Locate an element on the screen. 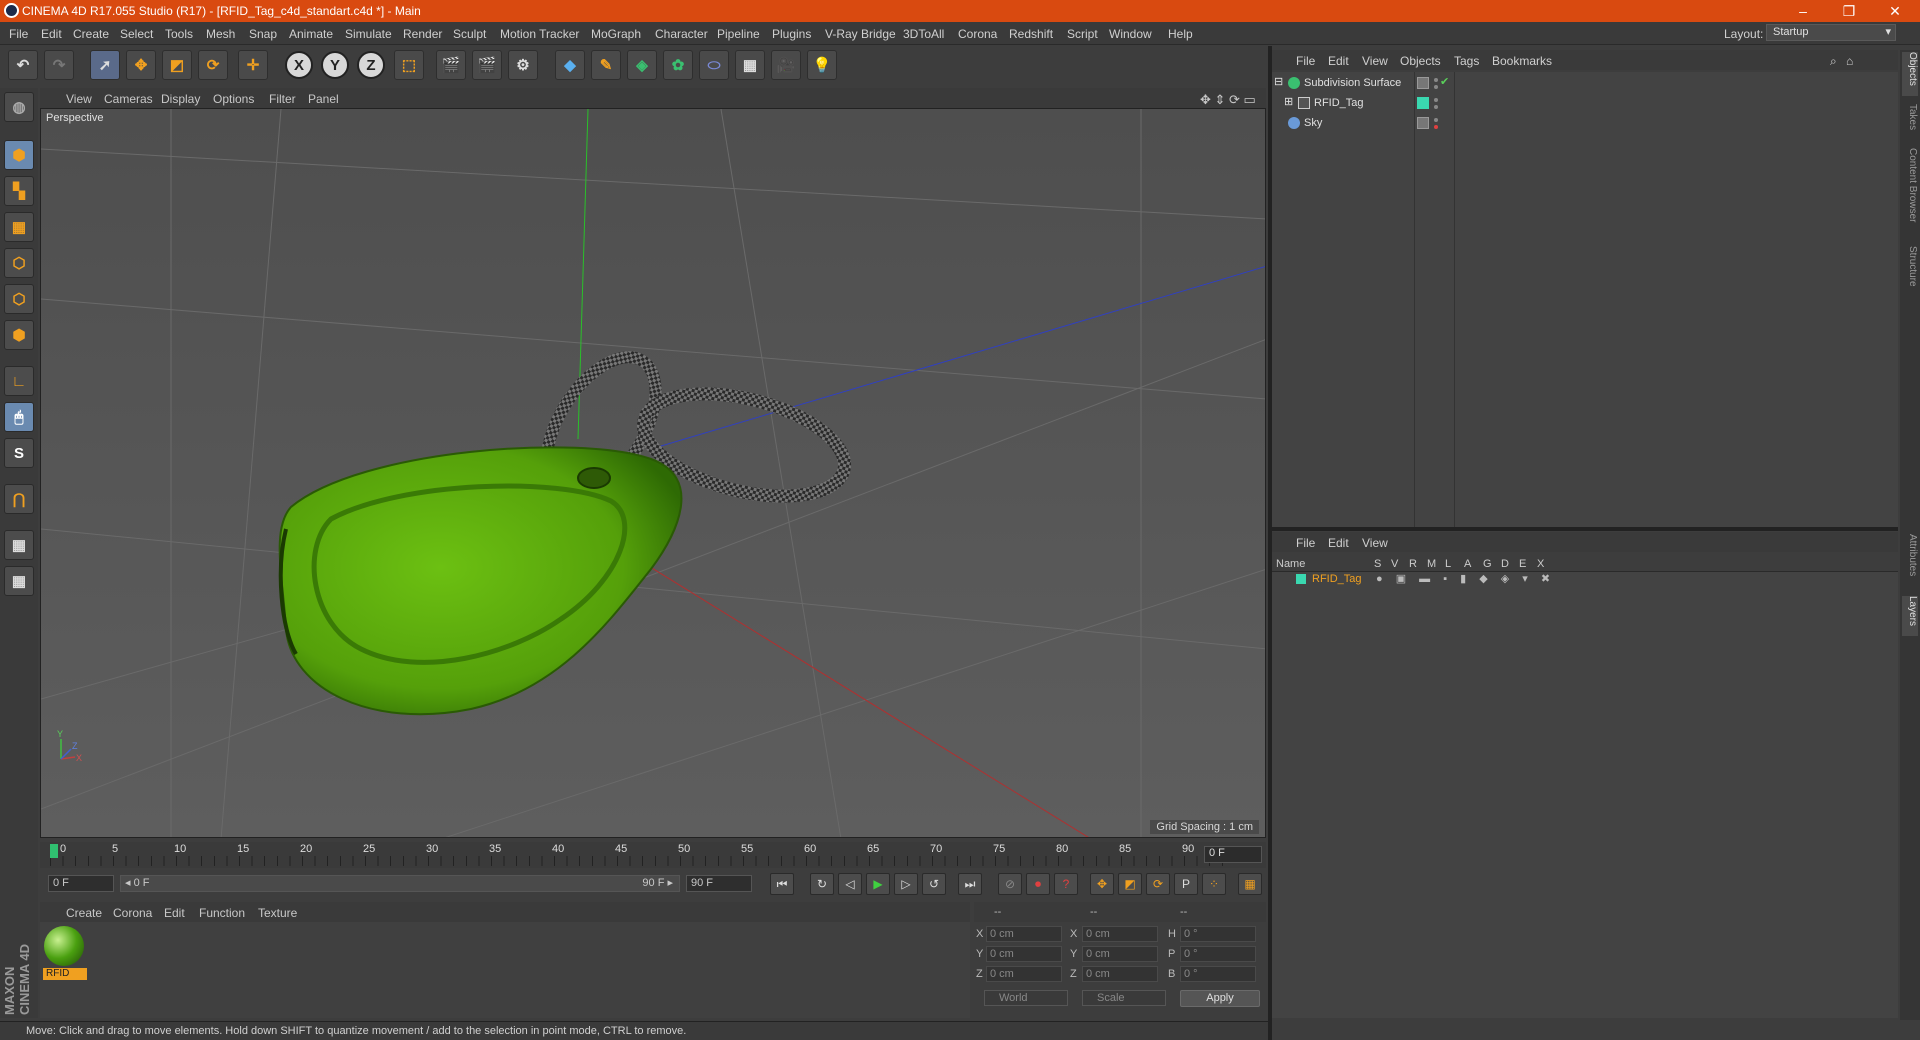  planar-workplane-icon: ▦ is located at coordinates (19, 581).